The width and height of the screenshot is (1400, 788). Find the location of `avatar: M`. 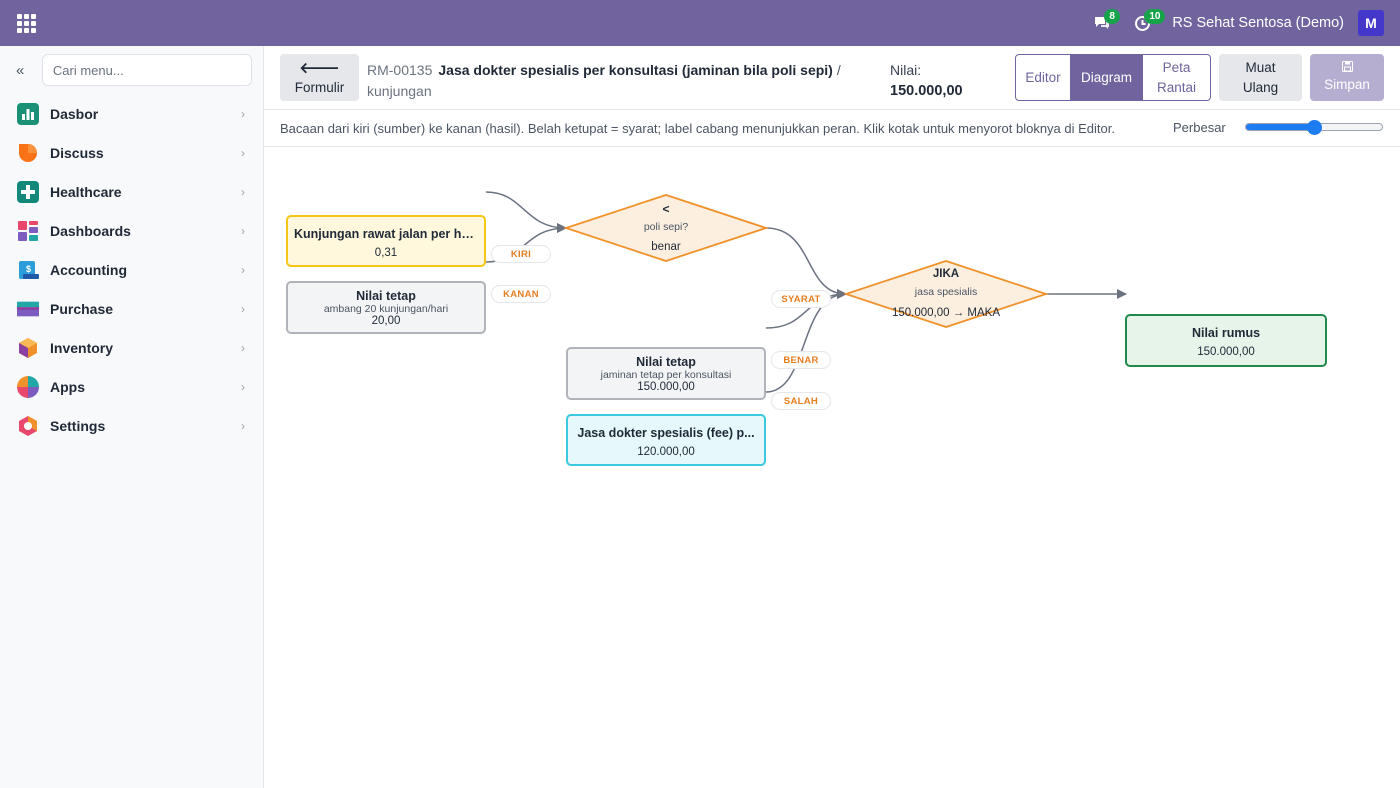

avatar: M is located at coordinates (1371, 23).